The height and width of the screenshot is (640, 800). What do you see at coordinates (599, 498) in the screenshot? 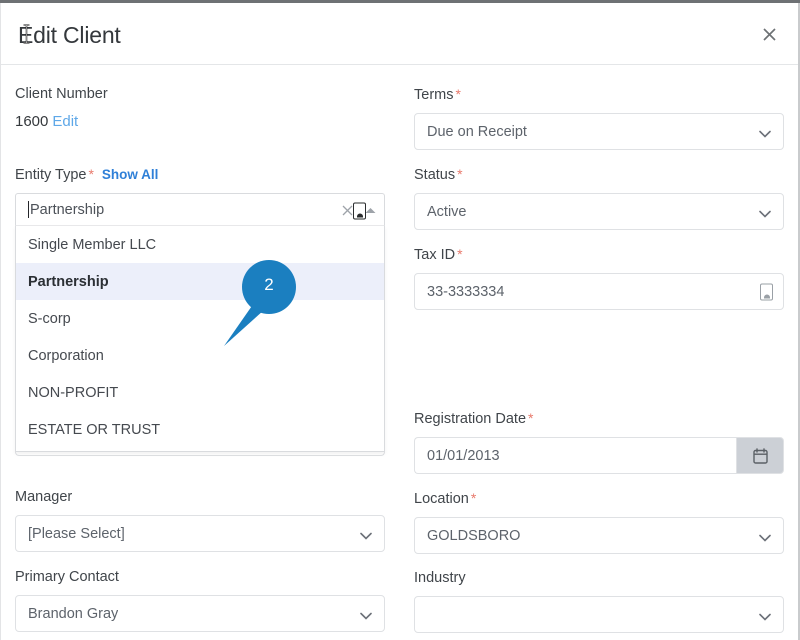
I see `location-label: Location *` at bounding box center [599, 498].